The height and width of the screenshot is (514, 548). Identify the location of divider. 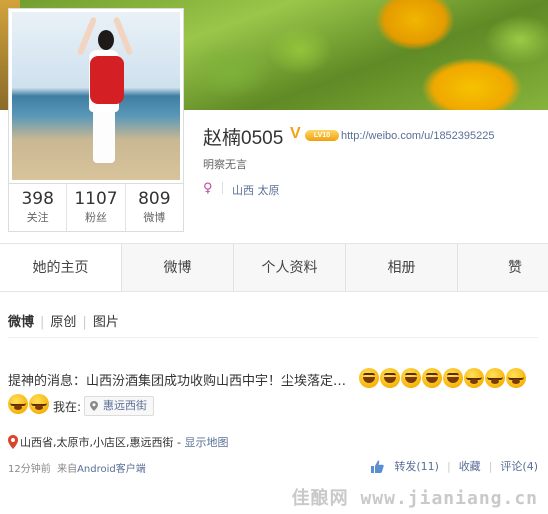
(273, 337).